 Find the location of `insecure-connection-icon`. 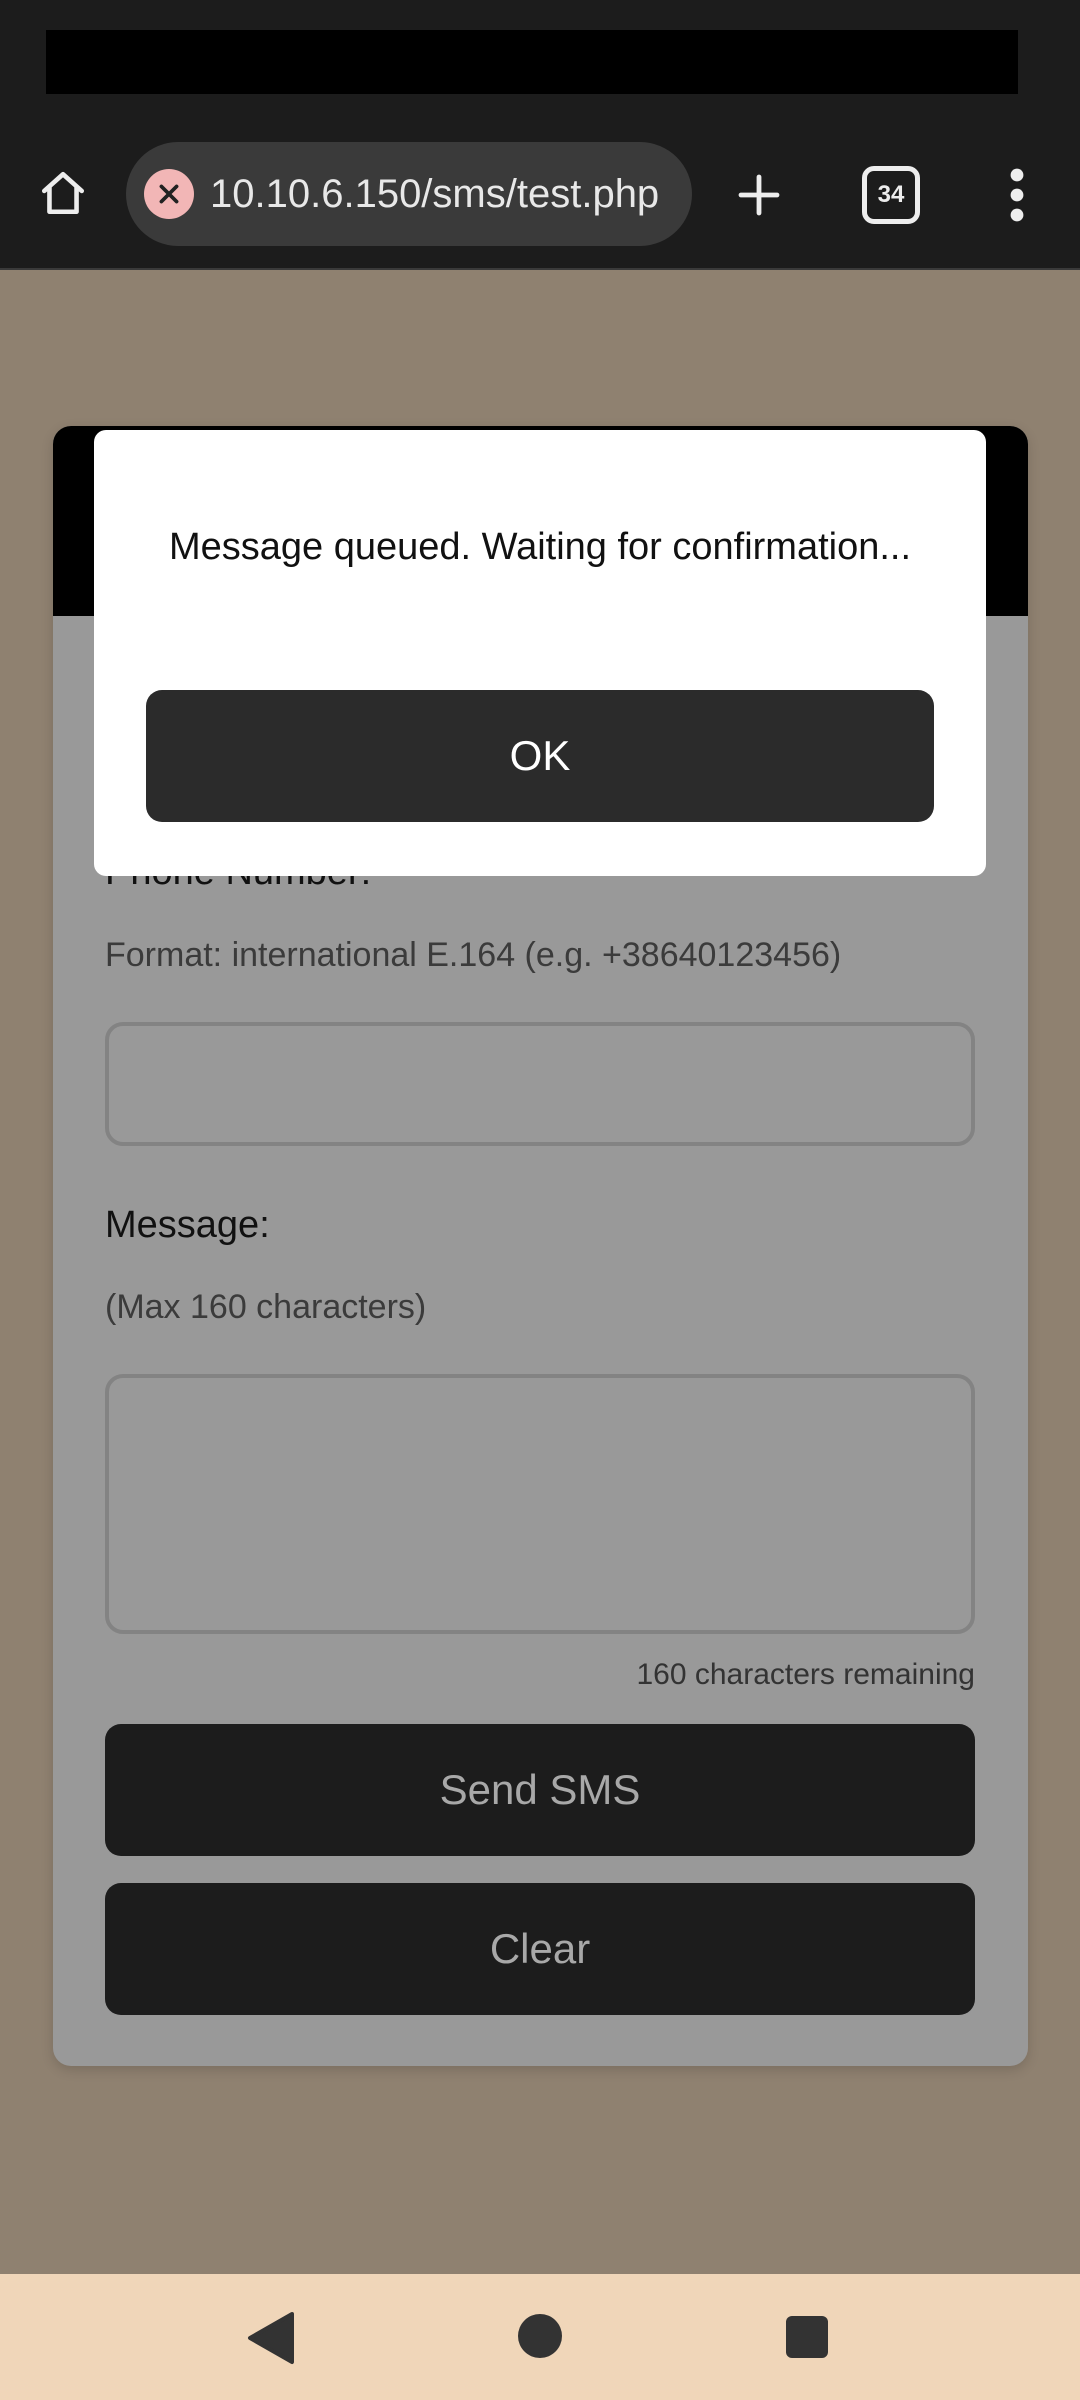

insecure-connection-icon is located at coordinates (169, 194).